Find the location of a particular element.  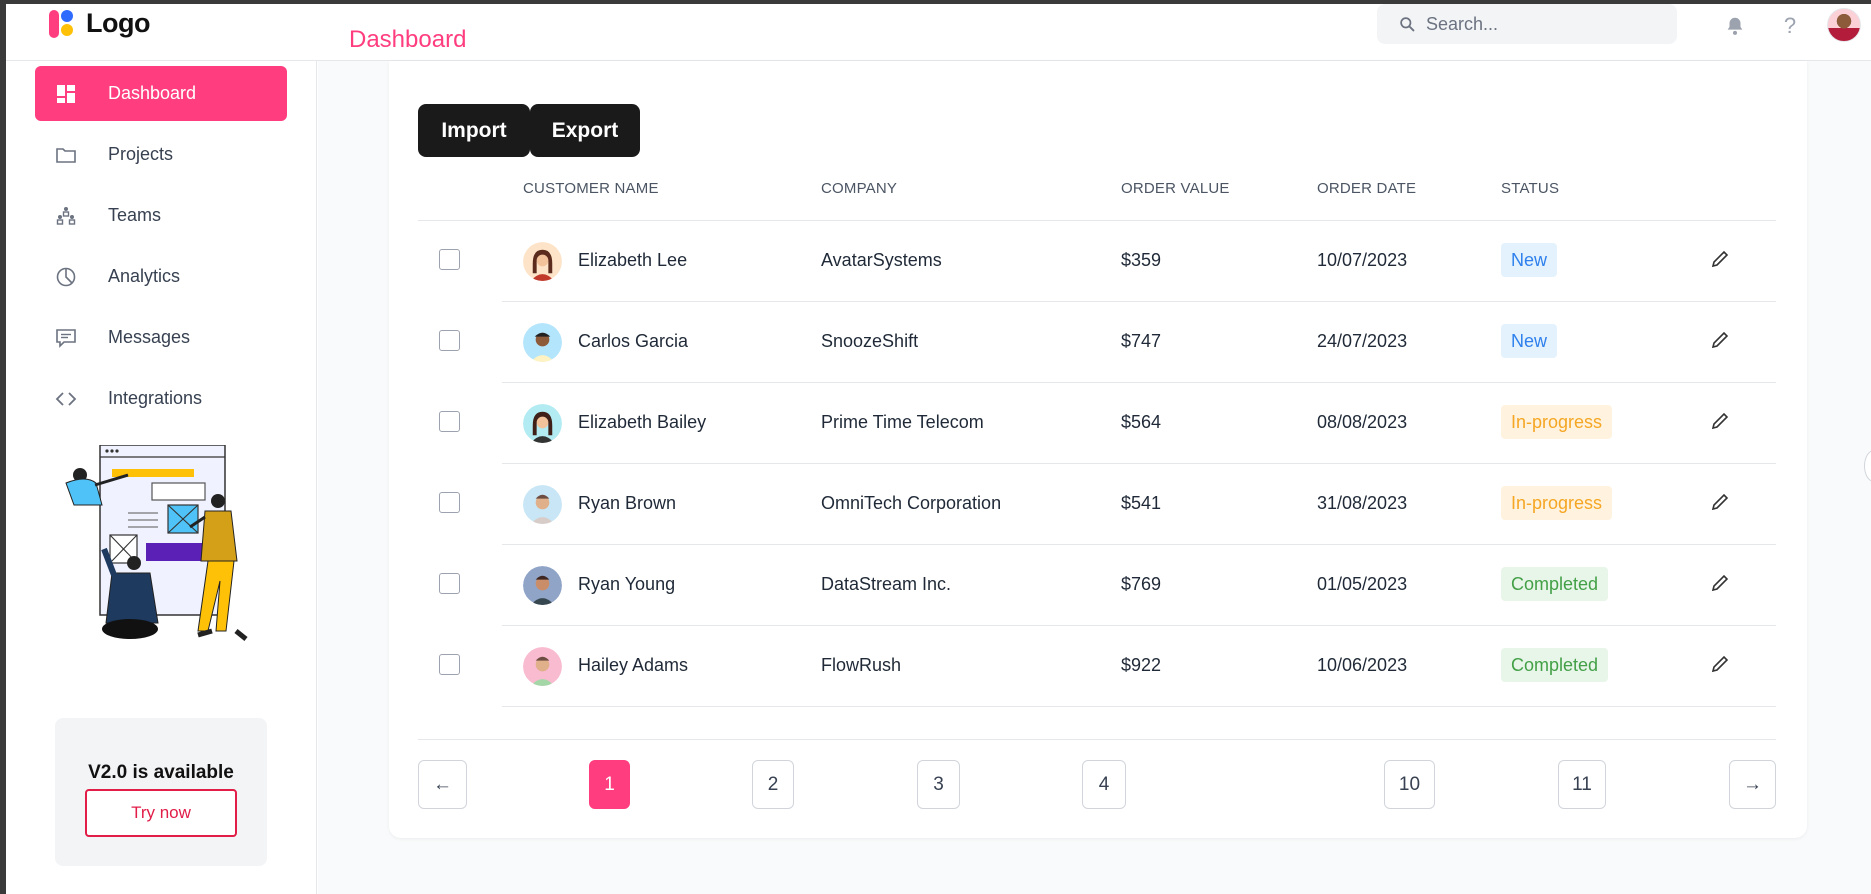

company-name: AvatarSystems is located at coordinates (881, 260).